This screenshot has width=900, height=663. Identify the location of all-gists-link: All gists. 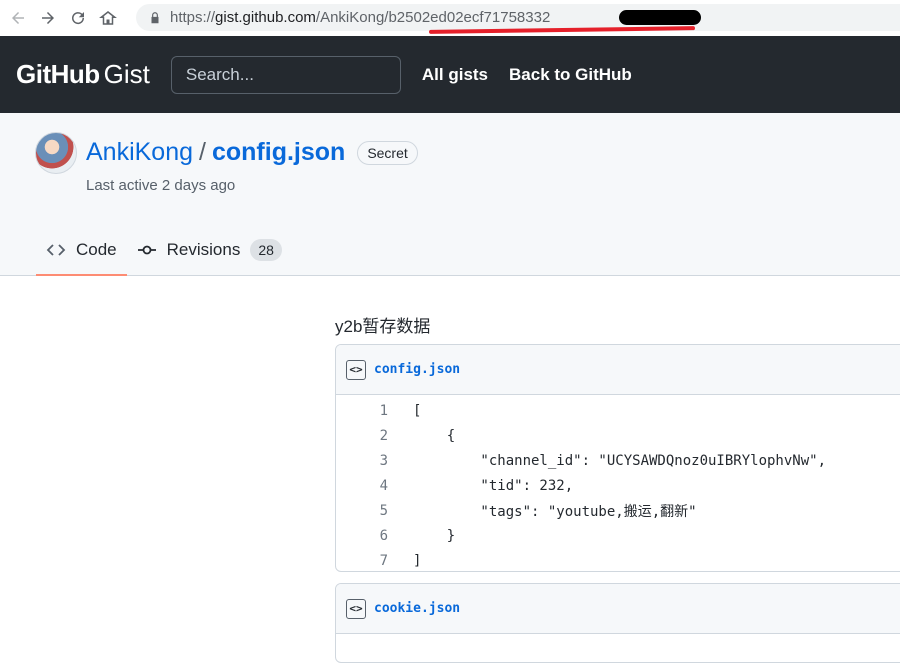
(455, 75).